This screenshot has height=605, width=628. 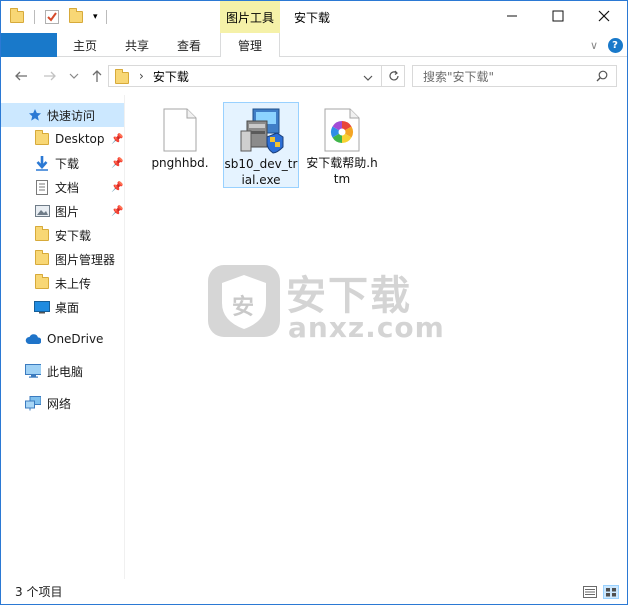 What do you see at coordinates (33, 339) in the screenshot?
I see `cloud-icon` at bounding box center [33, 339].